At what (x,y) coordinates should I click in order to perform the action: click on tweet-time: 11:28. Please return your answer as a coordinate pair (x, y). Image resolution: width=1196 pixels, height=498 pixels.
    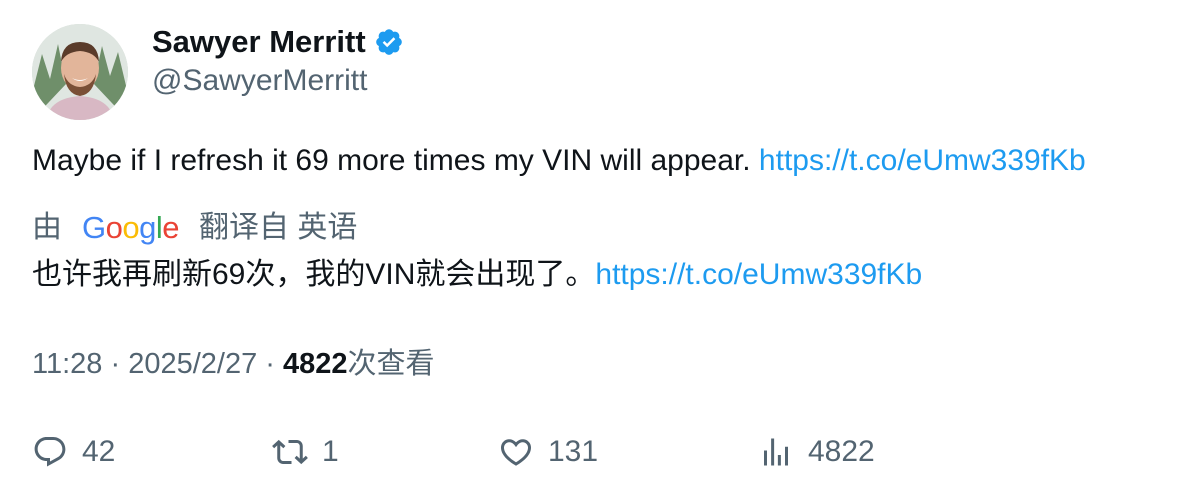
    Looking at the image, I should click on (67, 364).